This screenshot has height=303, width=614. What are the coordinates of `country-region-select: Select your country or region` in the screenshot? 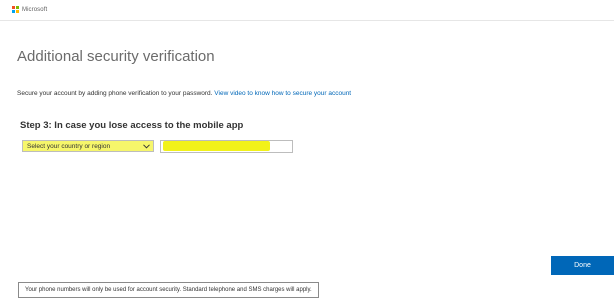 It's located at (88, 146).